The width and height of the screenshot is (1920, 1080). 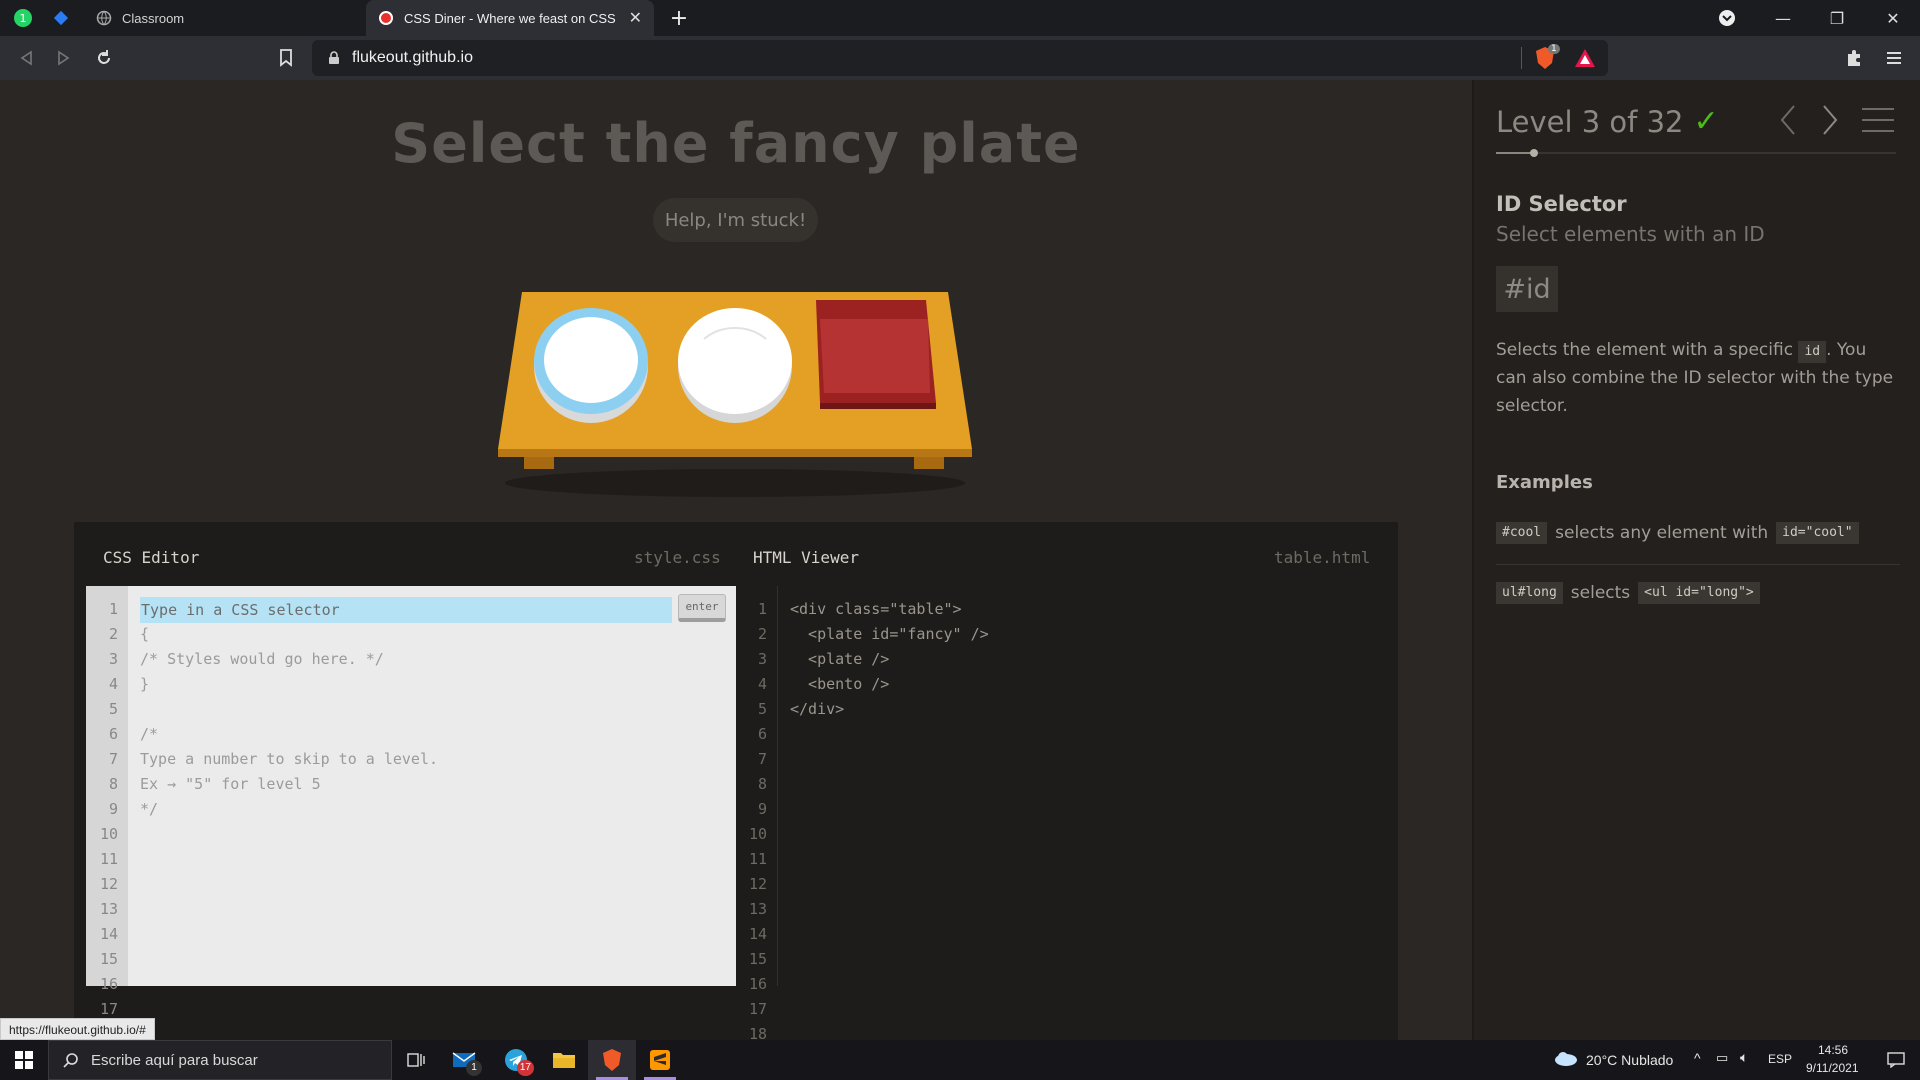 What do you see at coordinates (525, 1068) in the screenshot?
I see `telegram-badge: 17` at bounding box center [525, 1068].